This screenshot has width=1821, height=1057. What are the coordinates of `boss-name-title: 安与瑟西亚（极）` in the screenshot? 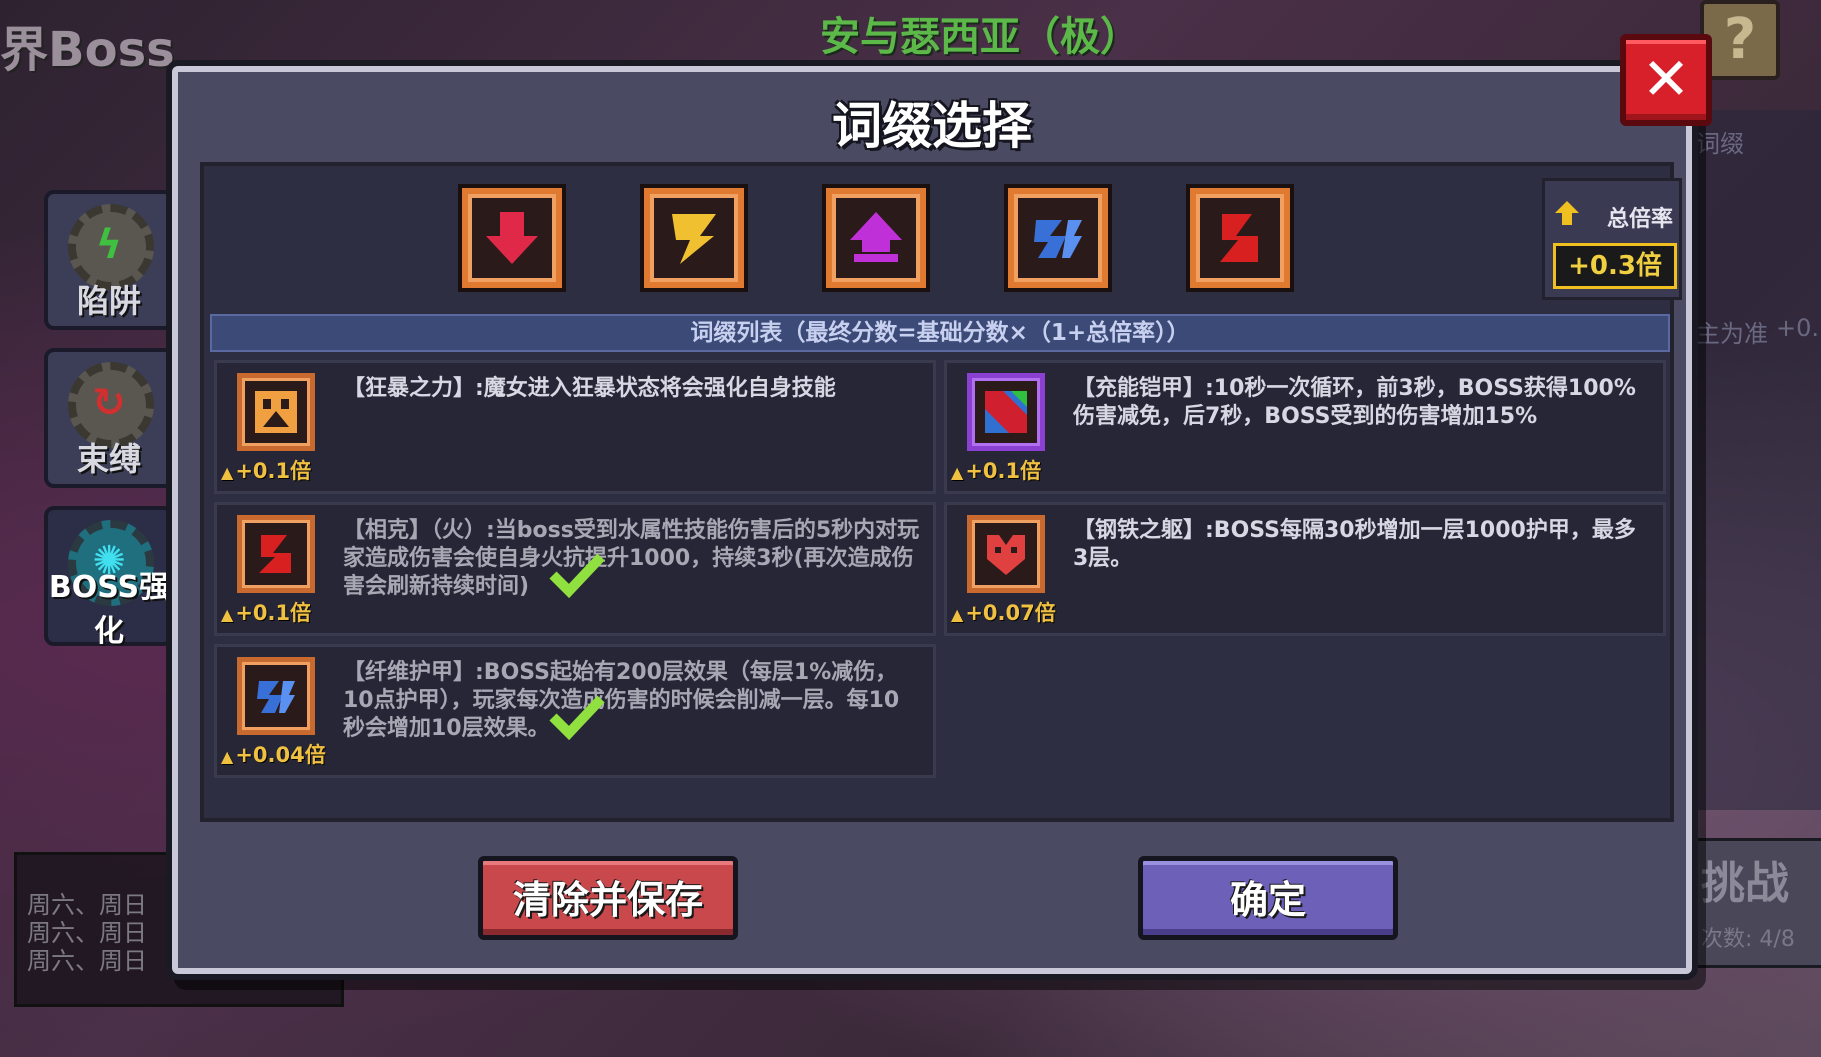 It's located at (980, 37).